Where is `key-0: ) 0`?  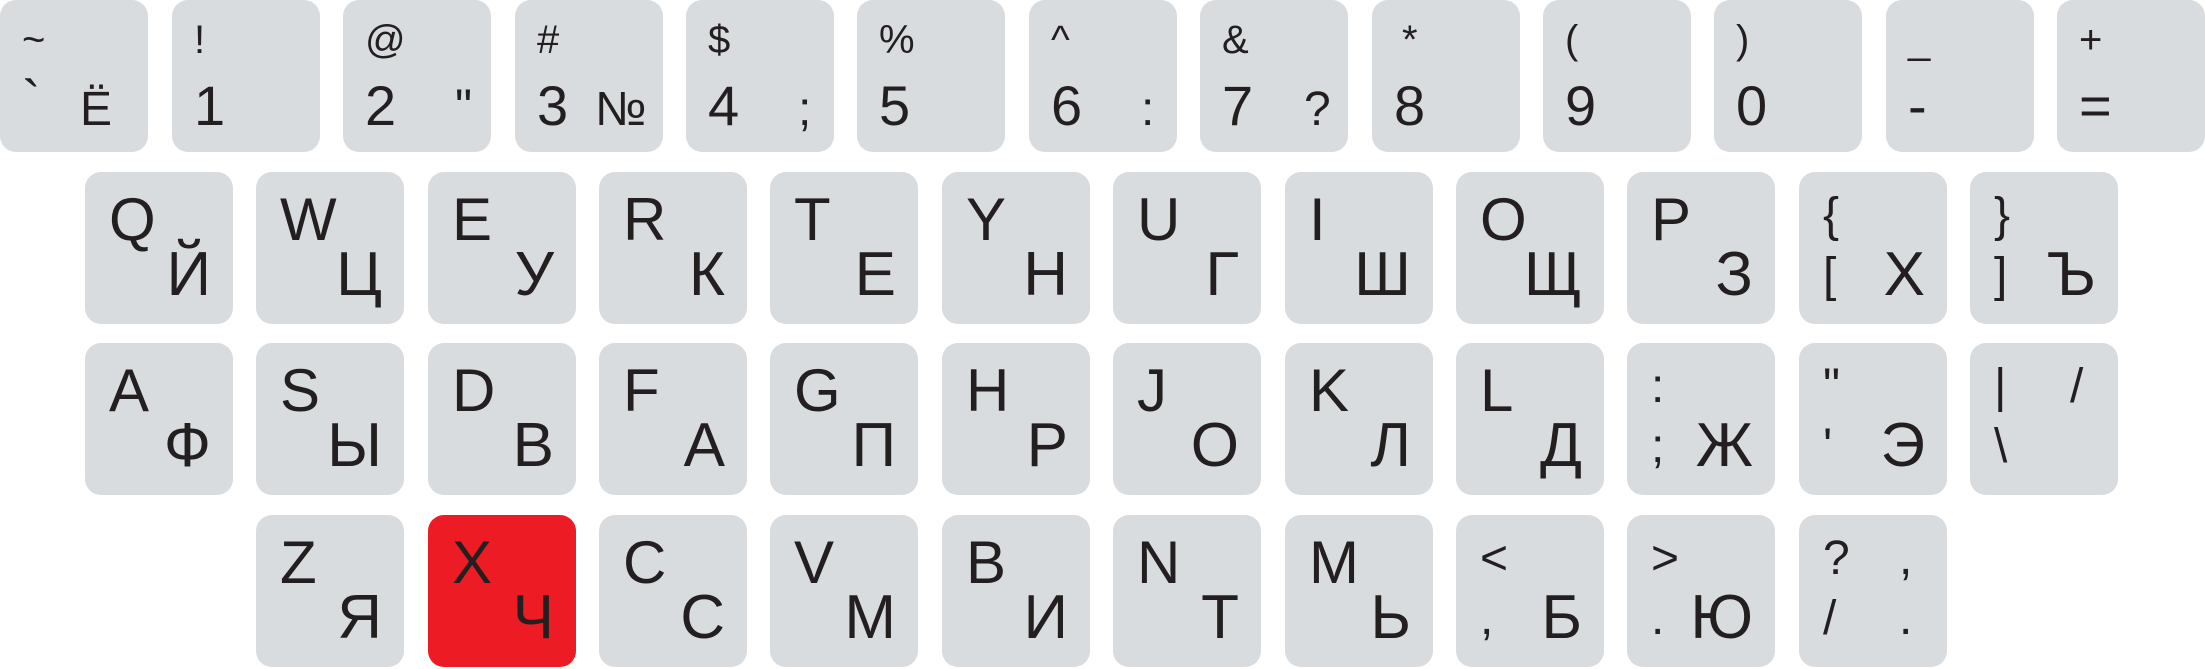 key-0: ) 0 is located at coordinates (1788, 76).